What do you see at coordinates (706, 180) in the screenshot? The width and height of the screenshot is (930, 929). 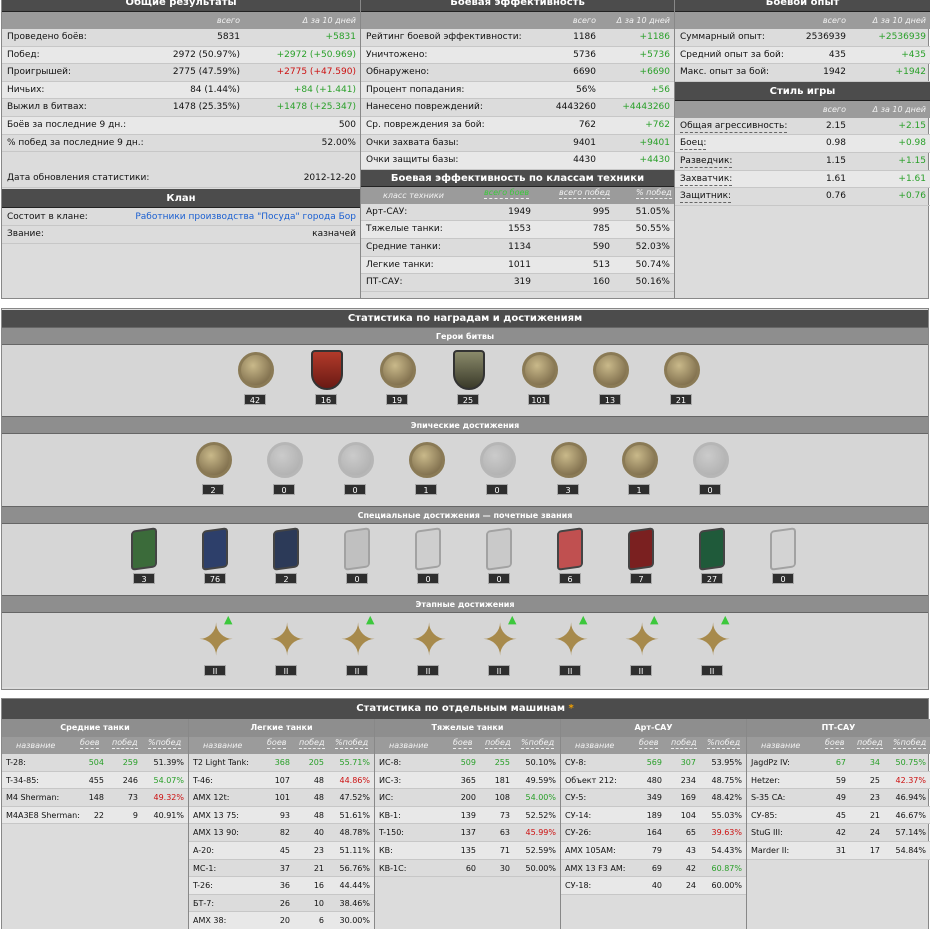 I see `row-label-text: Захватчик:` at bounding box center [706, 180].